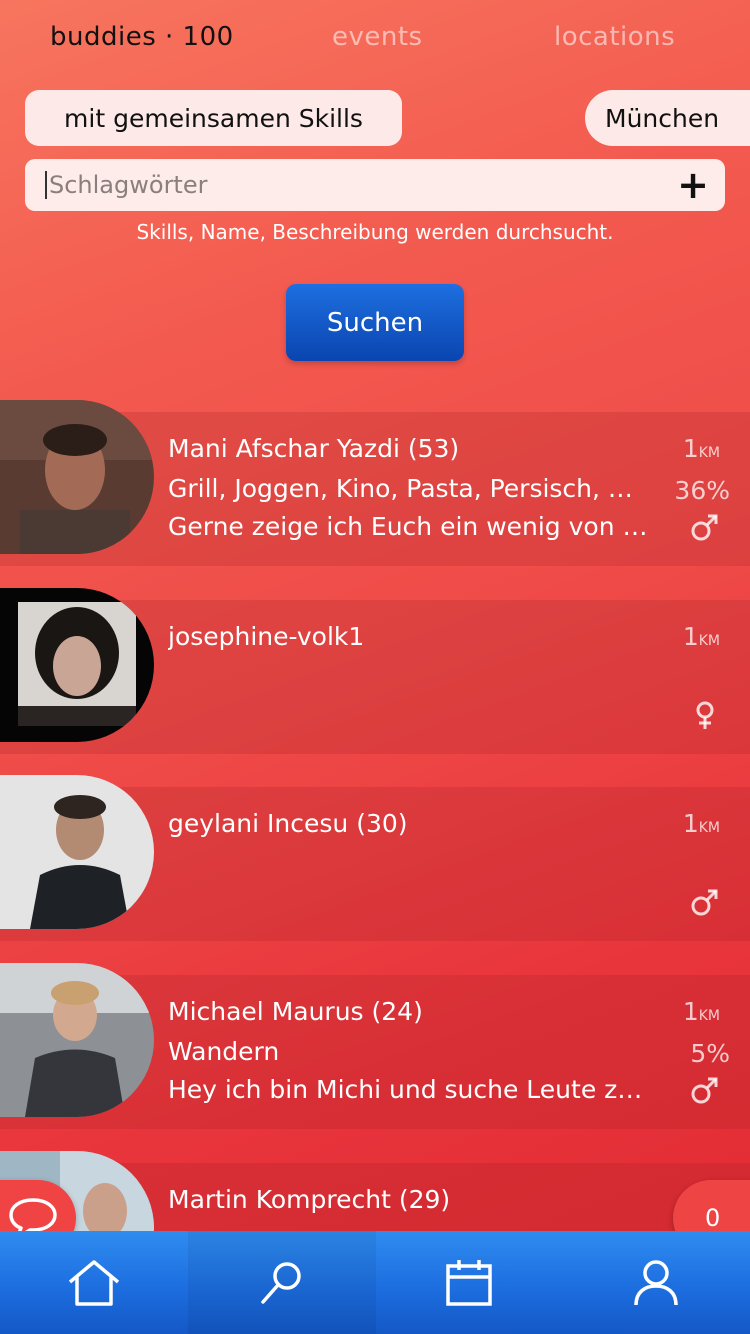  Describe the element at coordinates (224, 1051) in the screenshot. I see `buddy-skills: Wandern` at that location.